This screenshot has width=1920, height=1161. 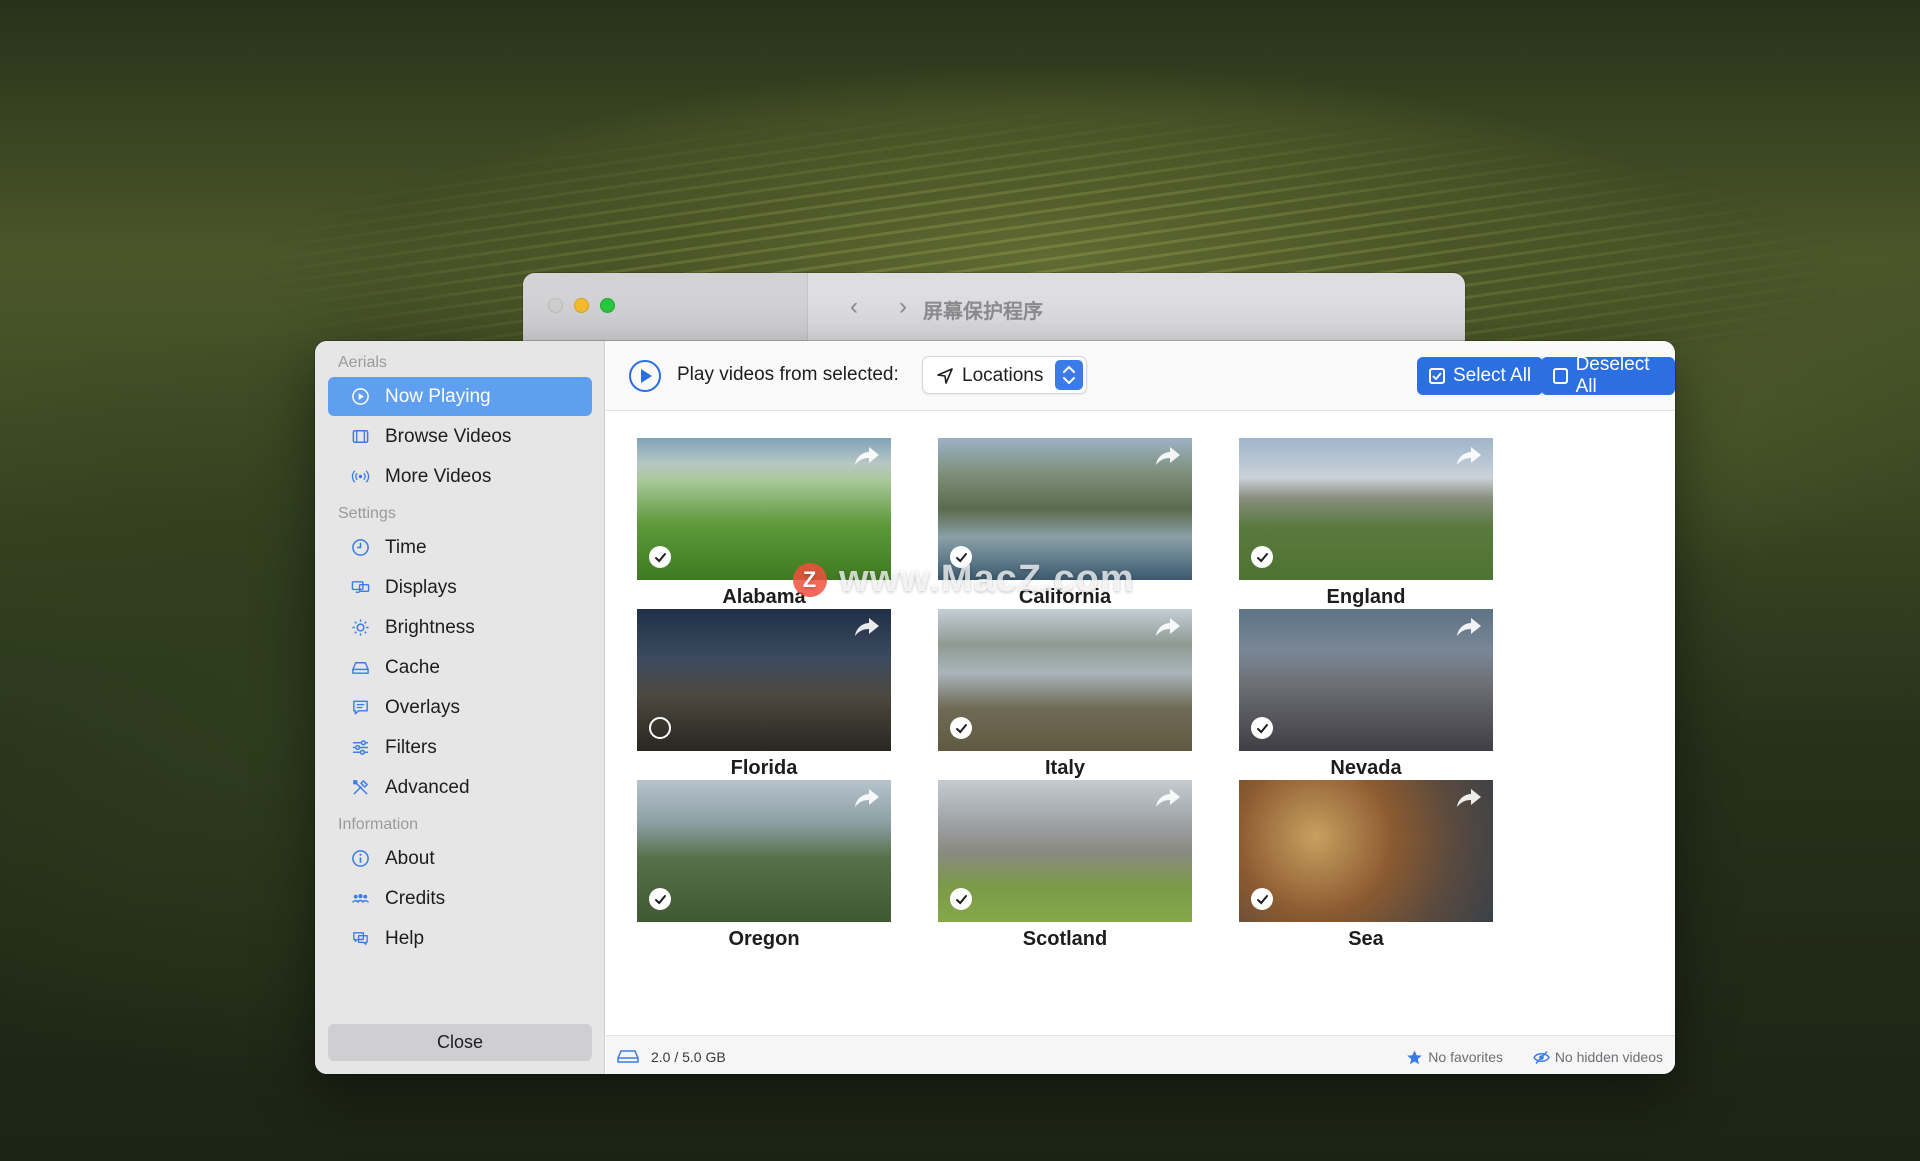 What do you see at coordinates (555, 305) in the screenshot?
I see `window-close-button` at bounding box center [555, 305].